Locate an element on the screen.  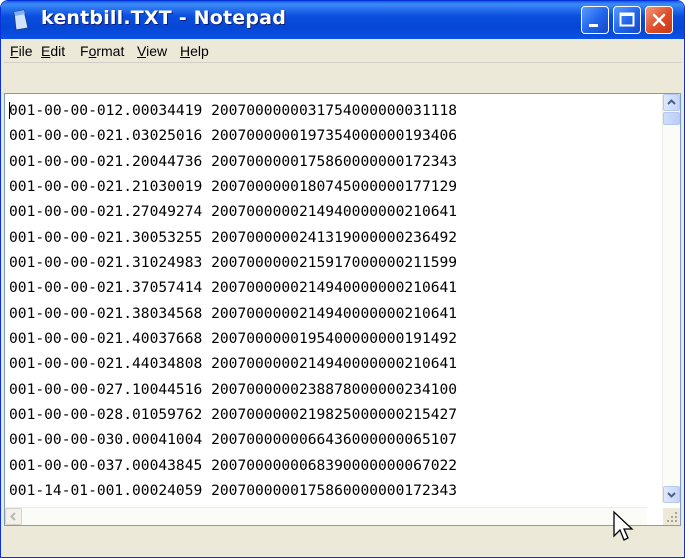
resize-grip-icon is located at coordinates (672, 517).